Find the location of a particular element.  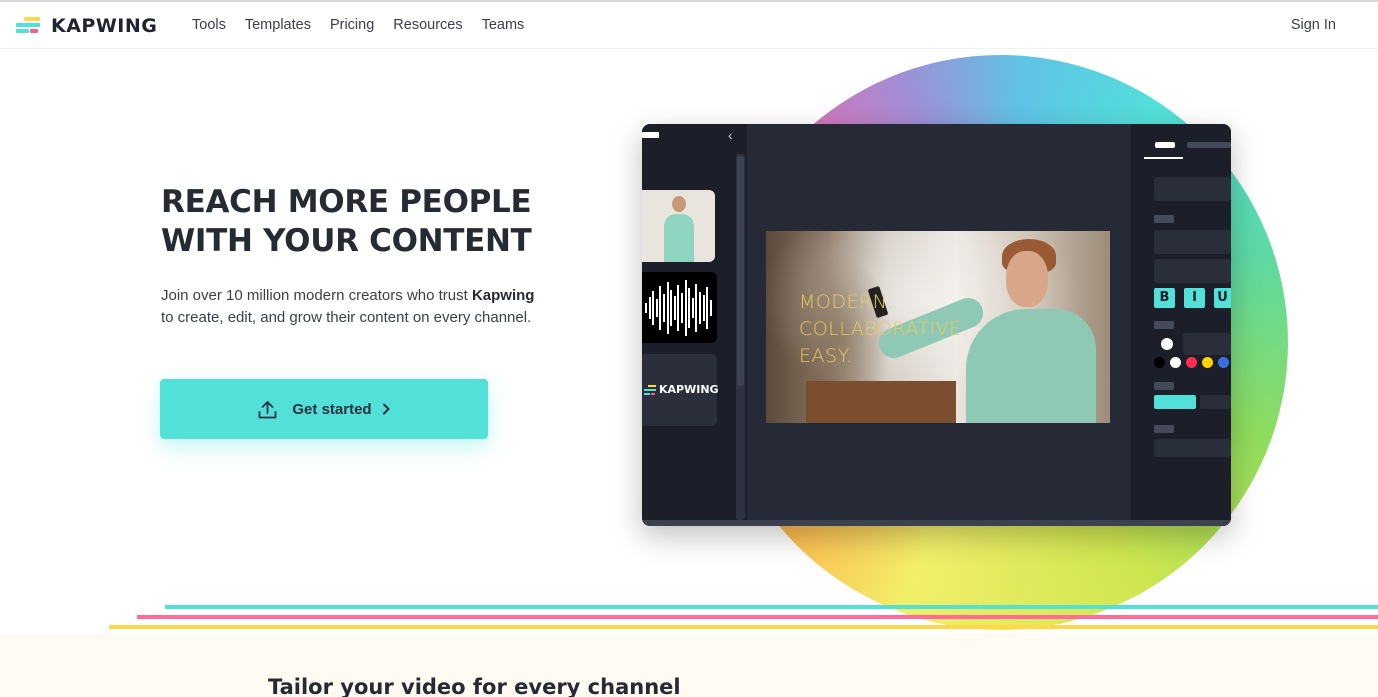

sign-in-link: Sign In is located at coordinates (1313, 25).